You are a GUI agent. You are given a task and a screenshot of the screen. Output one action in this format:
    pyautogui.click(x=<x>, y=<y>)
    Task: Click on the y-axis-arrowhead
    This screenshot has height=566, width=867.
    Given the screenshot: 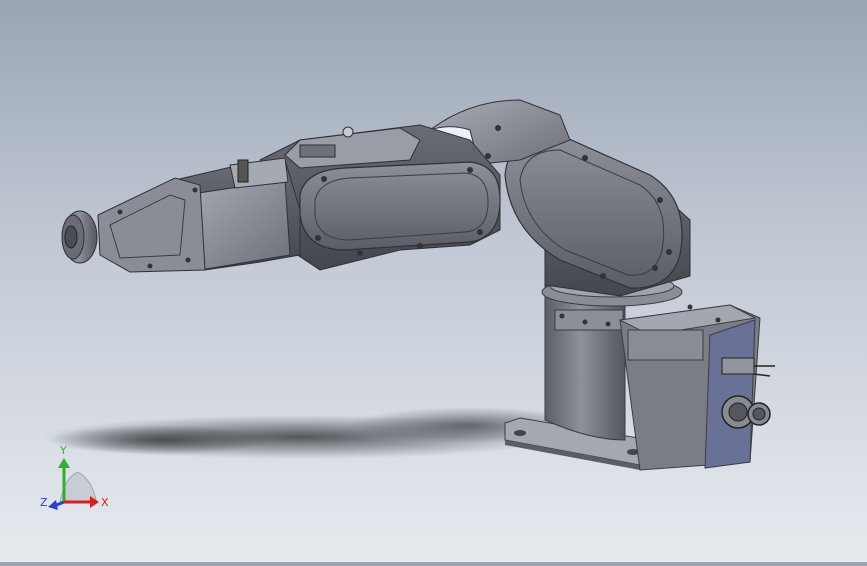 What is the action you would take?
    pyautogui.click(x=64, y=463)
    